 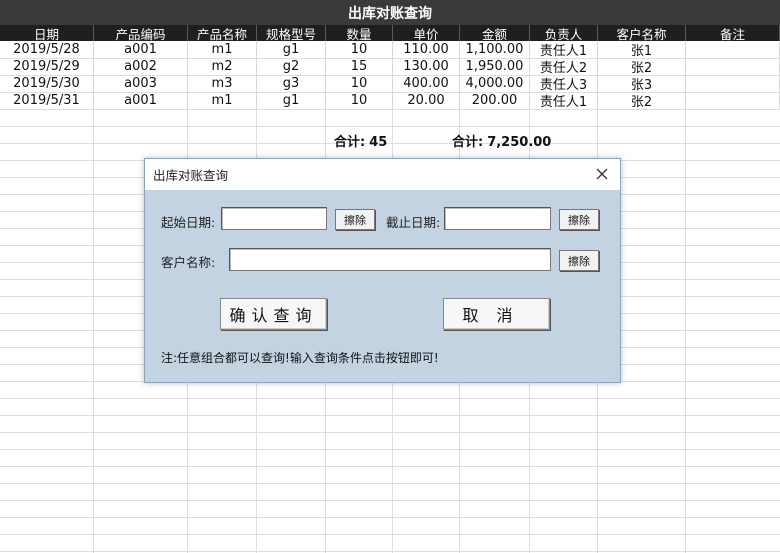 I want to click on cell-owner: 责任人2, so click(x=564, y=66).